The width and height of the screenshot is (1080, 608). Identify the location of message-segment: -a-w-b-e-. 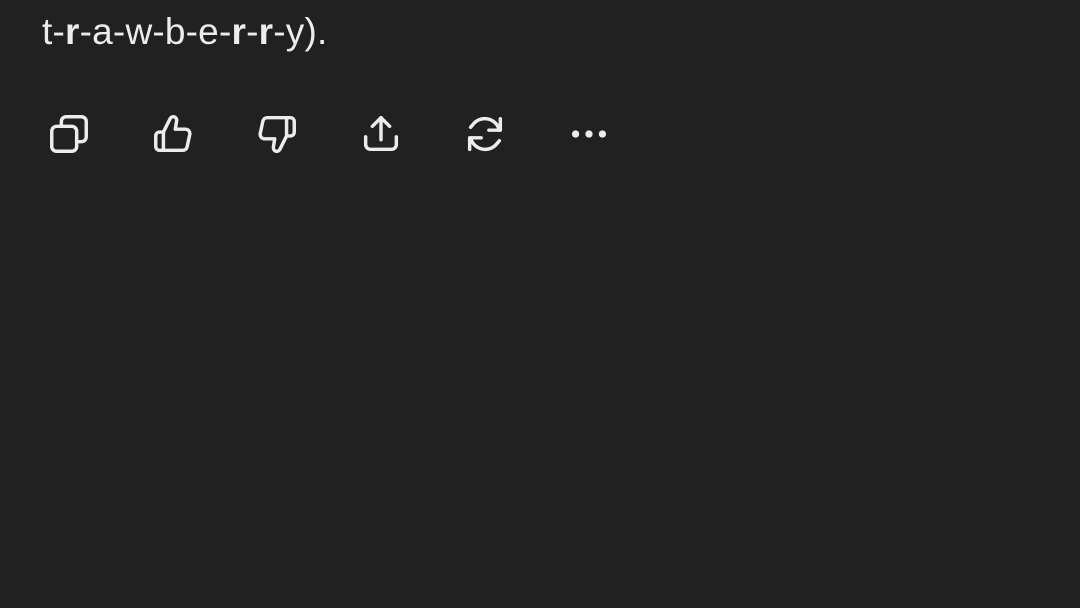
(155, 31).